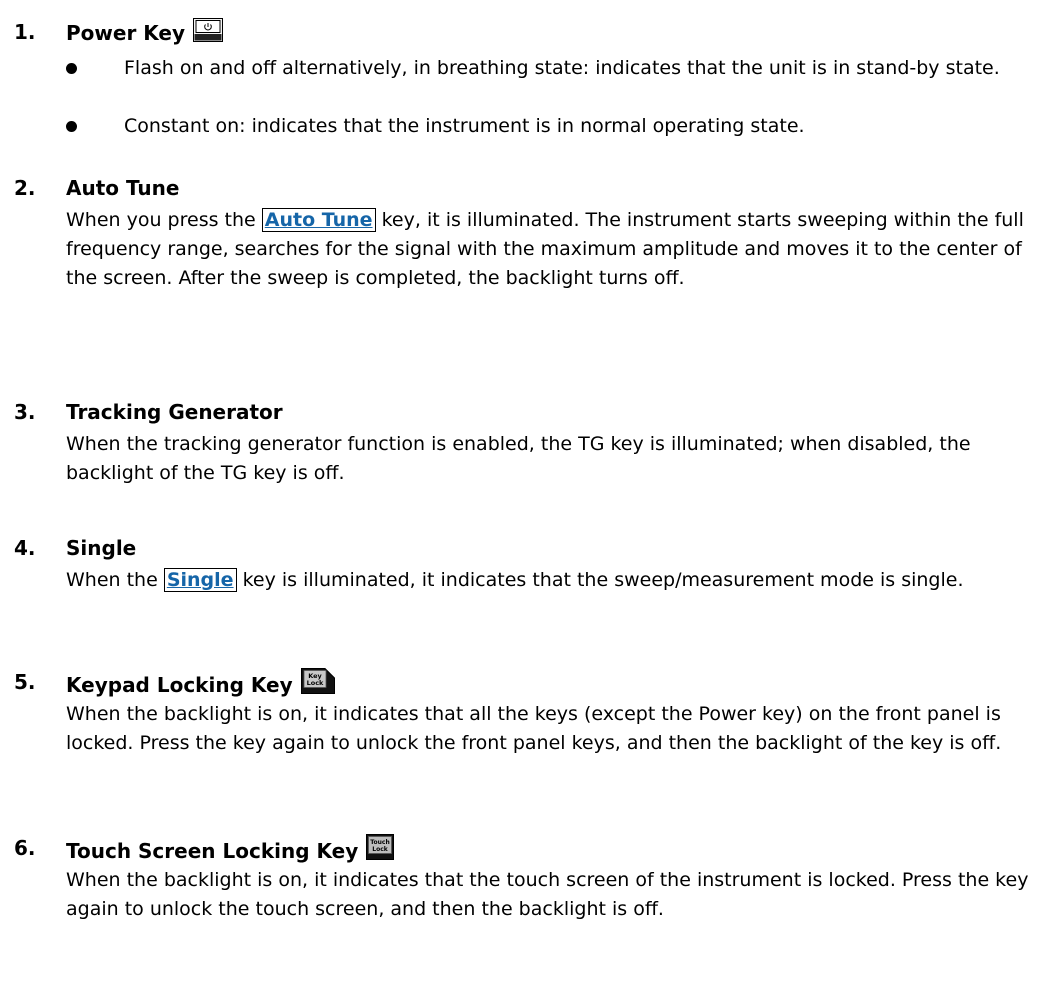  What do you see at coordinates (25, 848) in the screenshot?
I see `section-number: 6.` at bounding box center [25, 848].